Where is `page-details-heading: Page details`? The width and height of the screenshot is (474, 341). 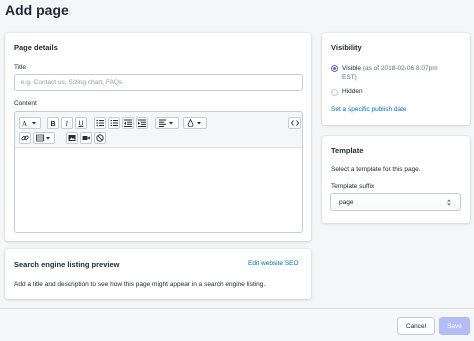
page-details-heading: Page details is located at coordinates (36, 47).